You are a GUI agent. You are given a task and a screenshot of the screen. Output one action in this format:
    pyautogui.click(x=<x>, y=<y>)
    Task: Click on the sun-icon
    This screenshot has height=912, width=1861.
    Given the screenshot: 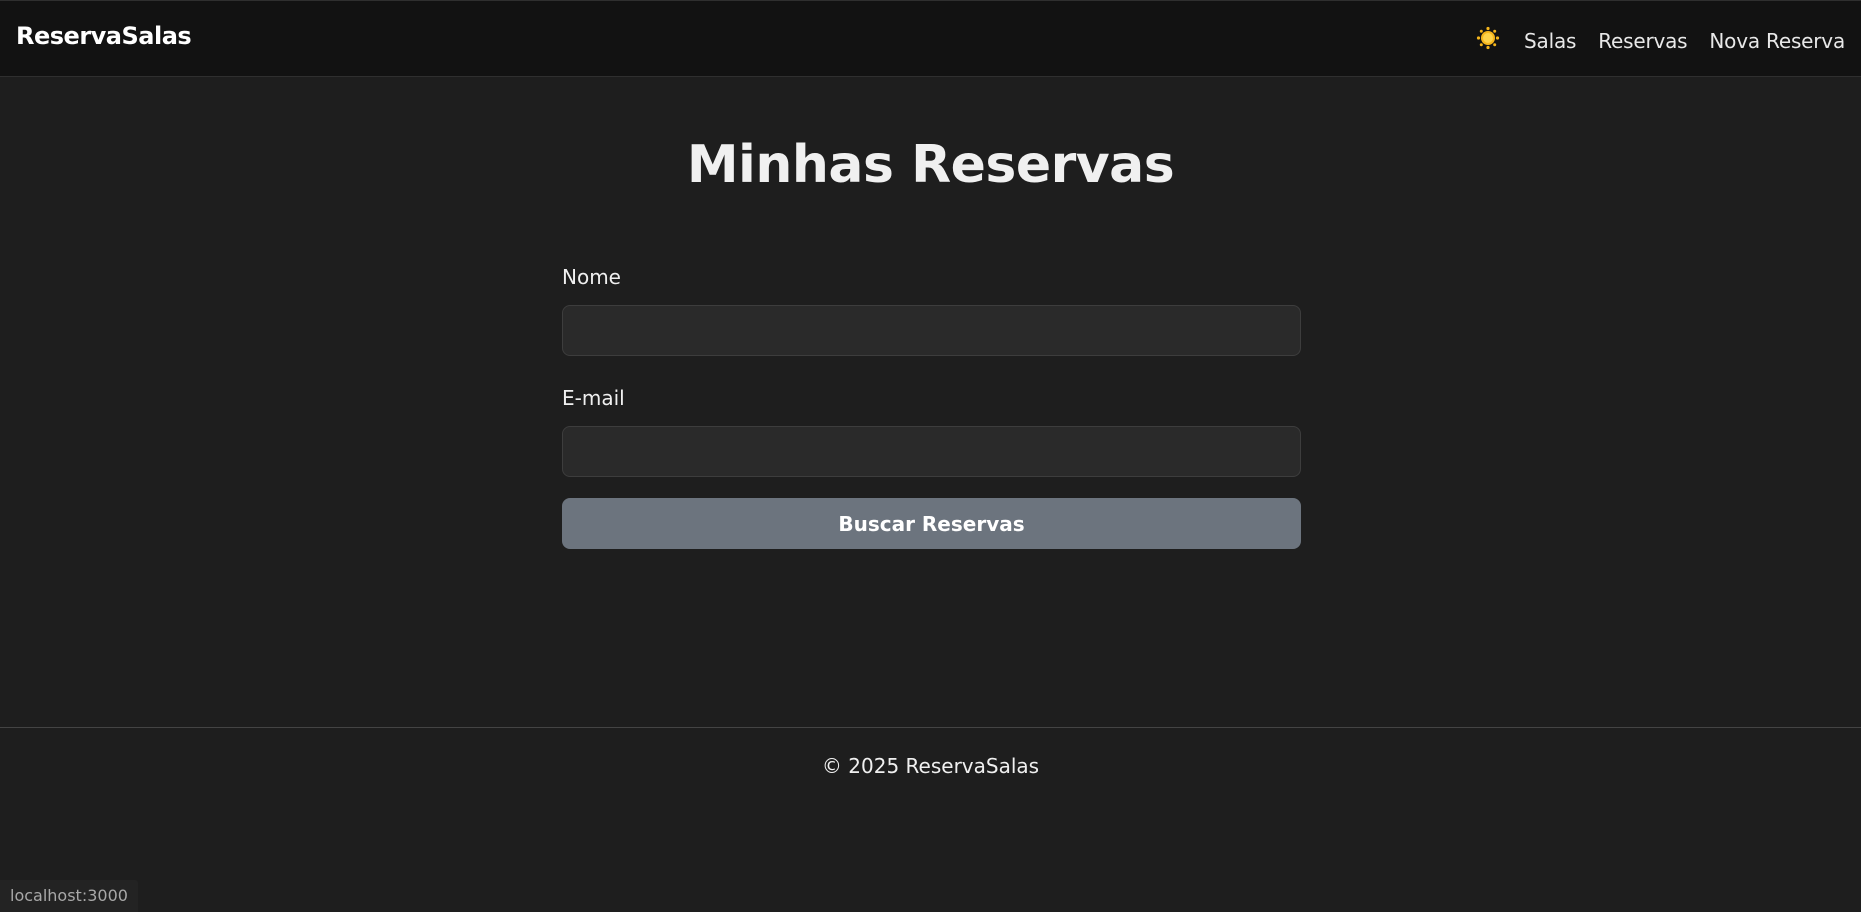 What is the action you would take?
    pyautogui.click(x=1488, y=38)
    